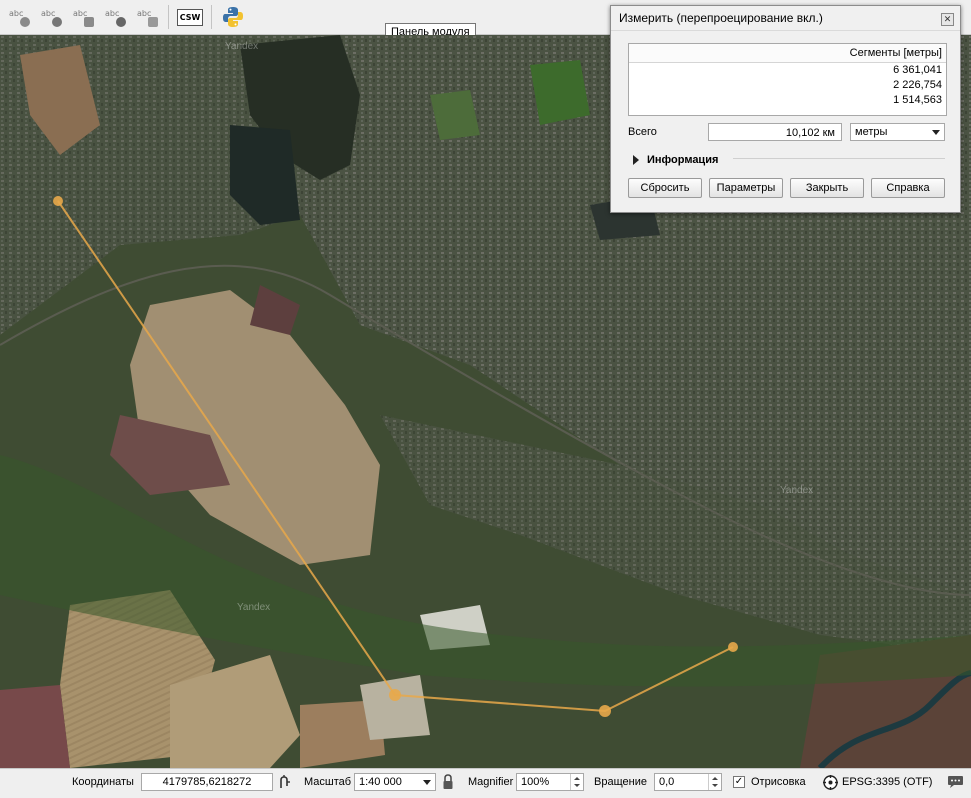 The height and width of the screenshot is (798, 971). What do you see at coordinates (491, 782) in the screenshot?
I see `magnifier-label: Magnifier` at bounding box center [491, 782].